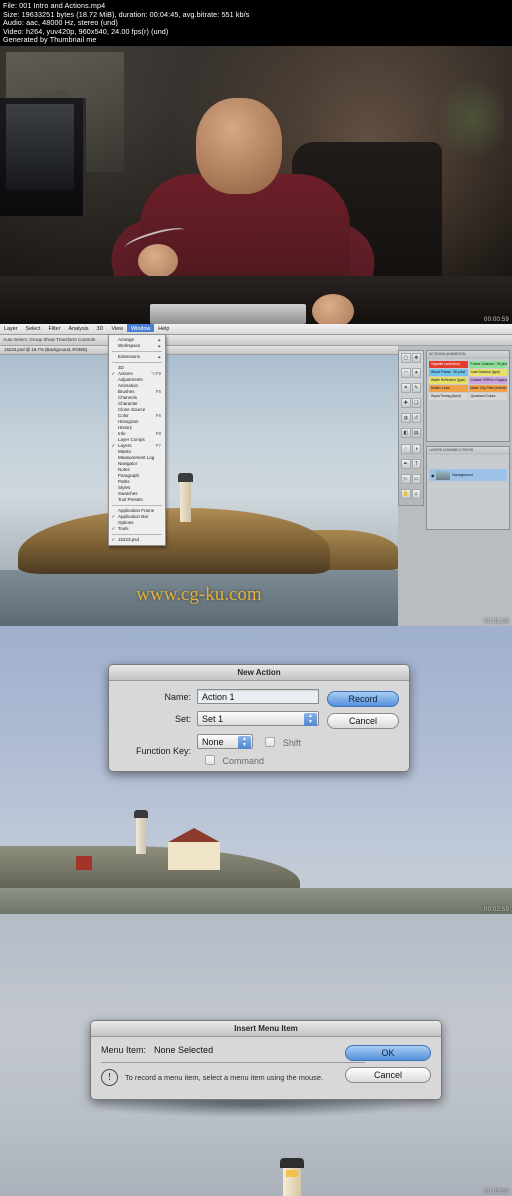 This screenshot has height=1196, width=512. I want to click on tool-crop-icon: ⌗, so click(406, 388).